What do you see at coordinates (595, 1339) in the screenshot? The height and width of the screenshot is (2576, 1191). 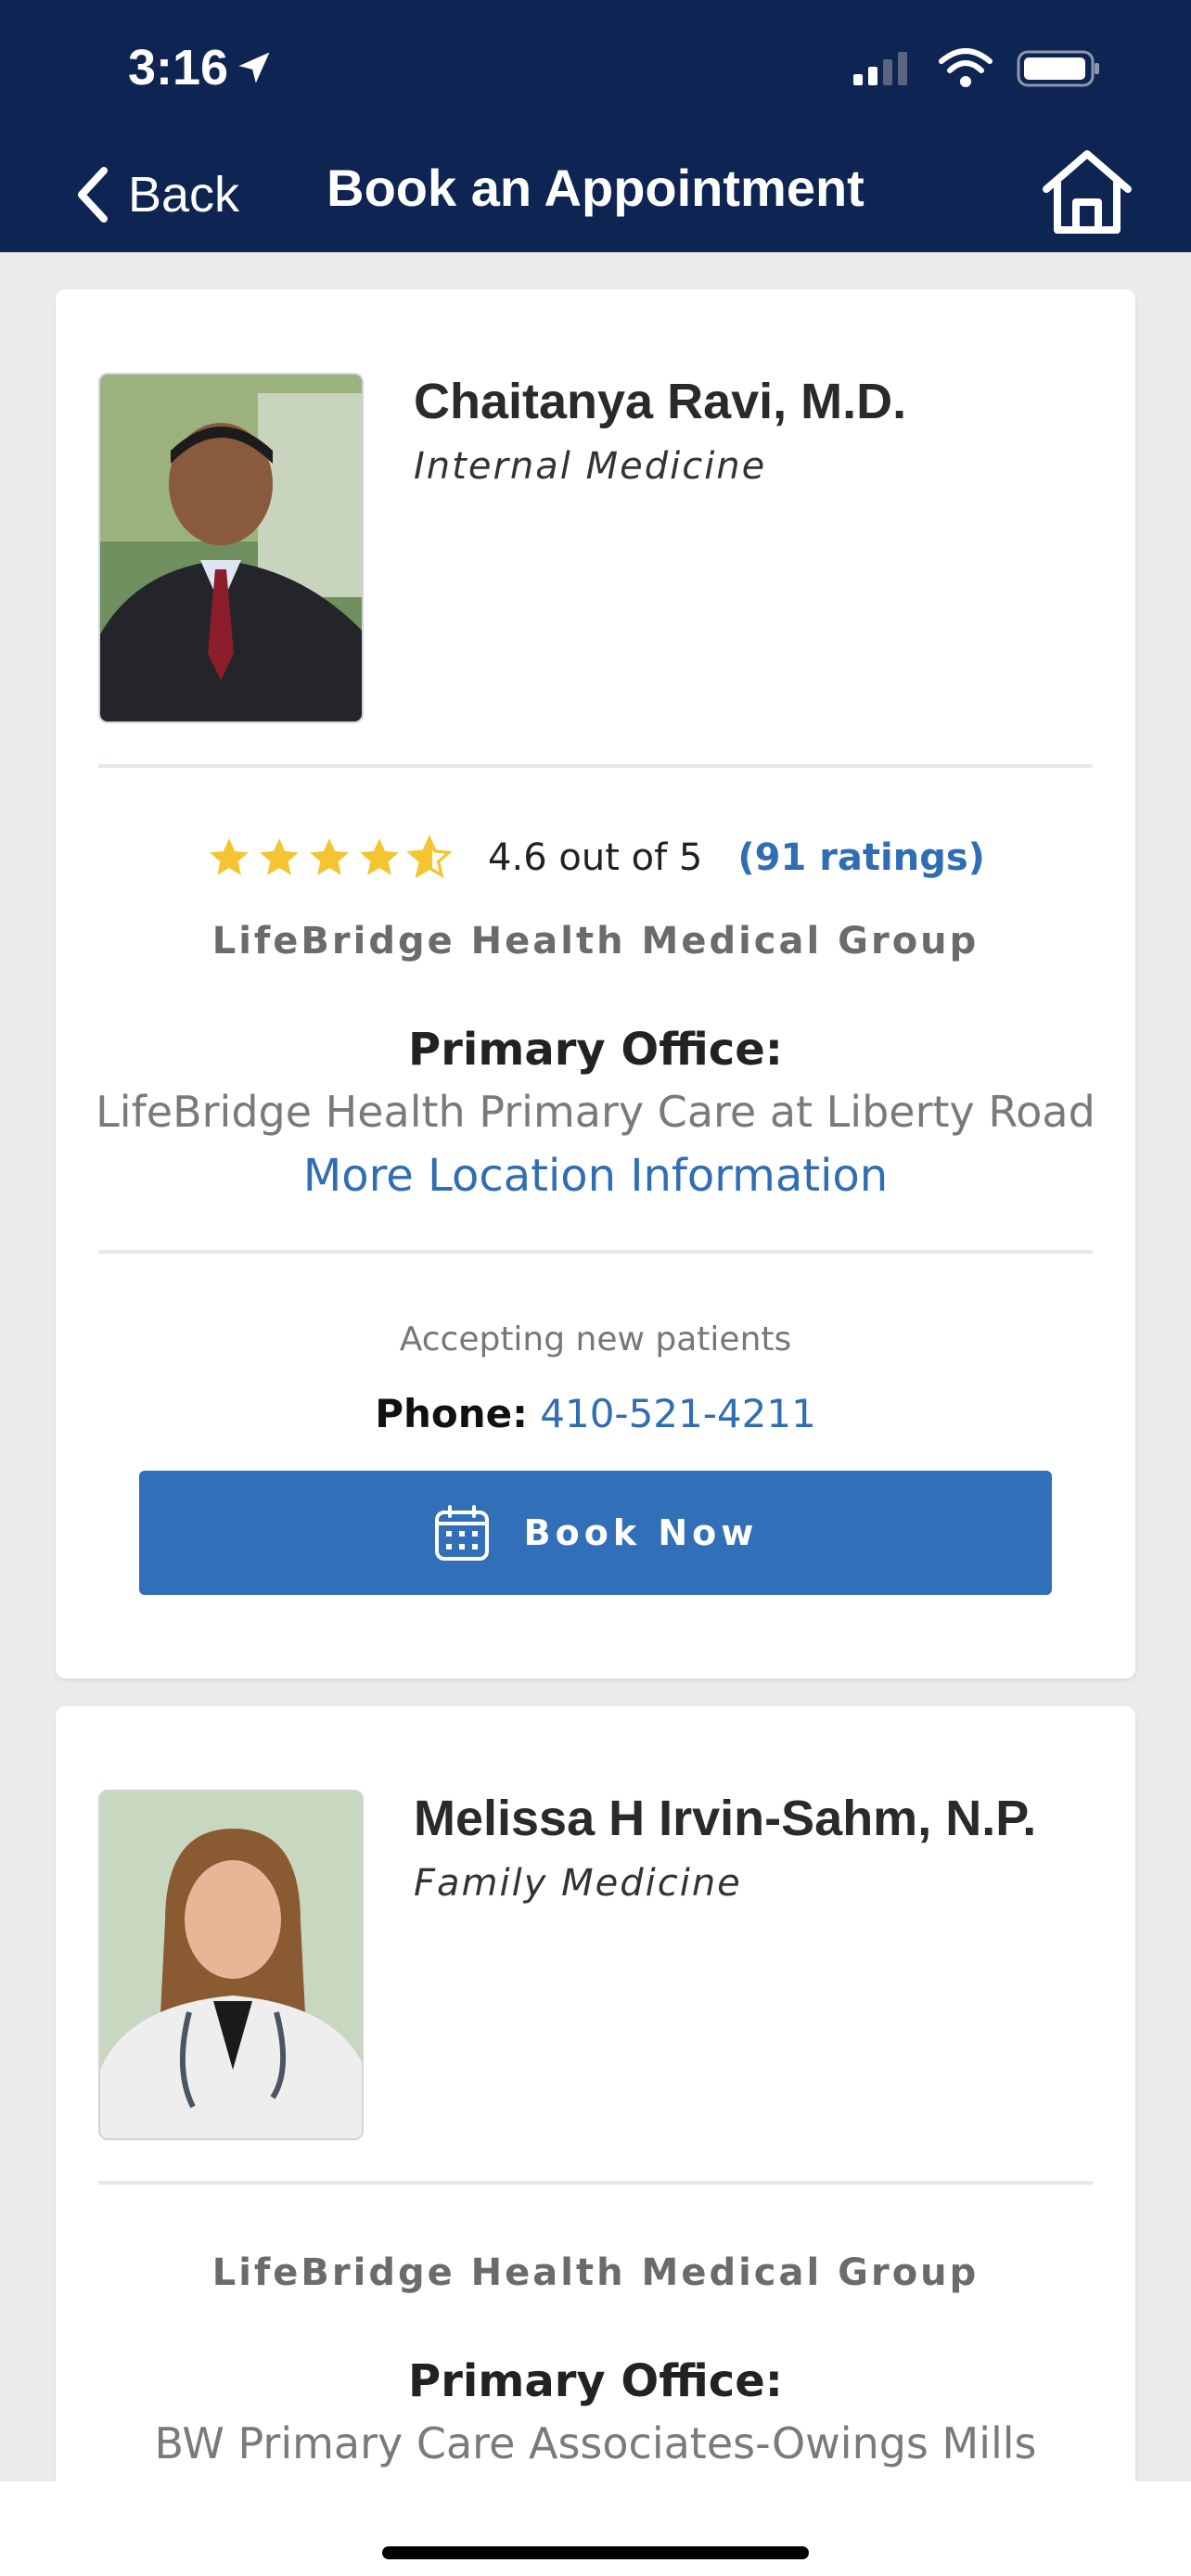 I see `accepting-patients: Accepting new patients` at bounding box center [595, 1339].